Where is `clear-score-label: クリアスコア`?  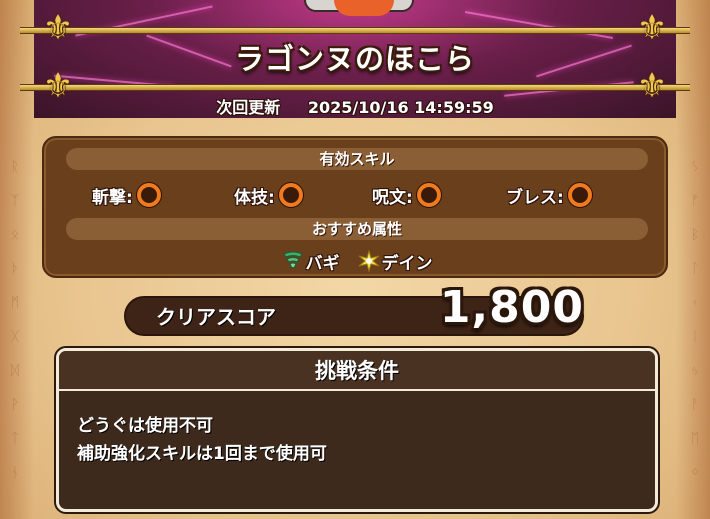
clear-score-label: クリアスコア is located at coordinates (216, 317).